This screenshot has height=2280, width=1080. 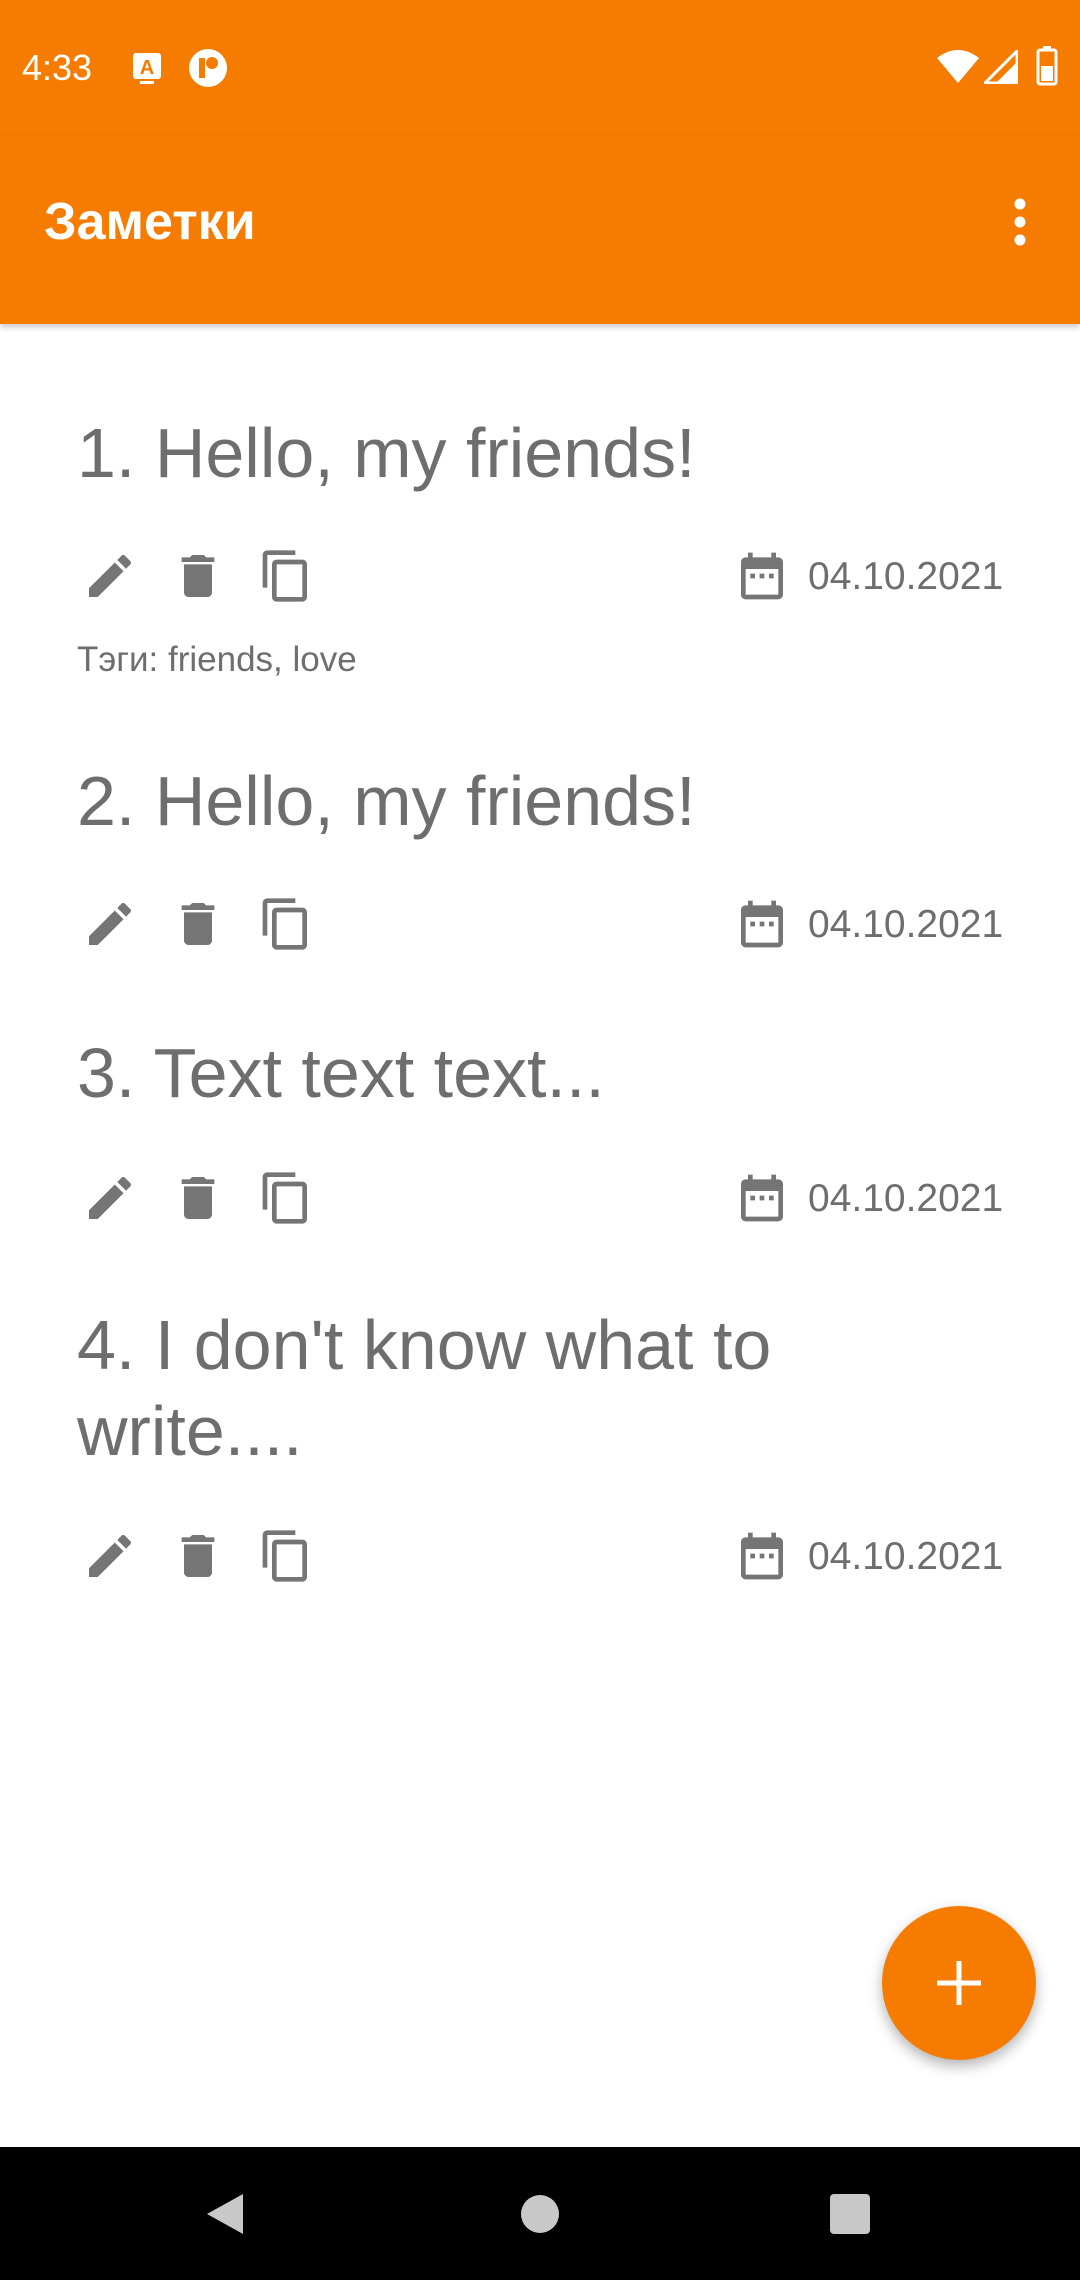 What do you see at coordinates (958, 68) in the screenshot?
I see `wifi-icon` at bounding box center [958, 68].